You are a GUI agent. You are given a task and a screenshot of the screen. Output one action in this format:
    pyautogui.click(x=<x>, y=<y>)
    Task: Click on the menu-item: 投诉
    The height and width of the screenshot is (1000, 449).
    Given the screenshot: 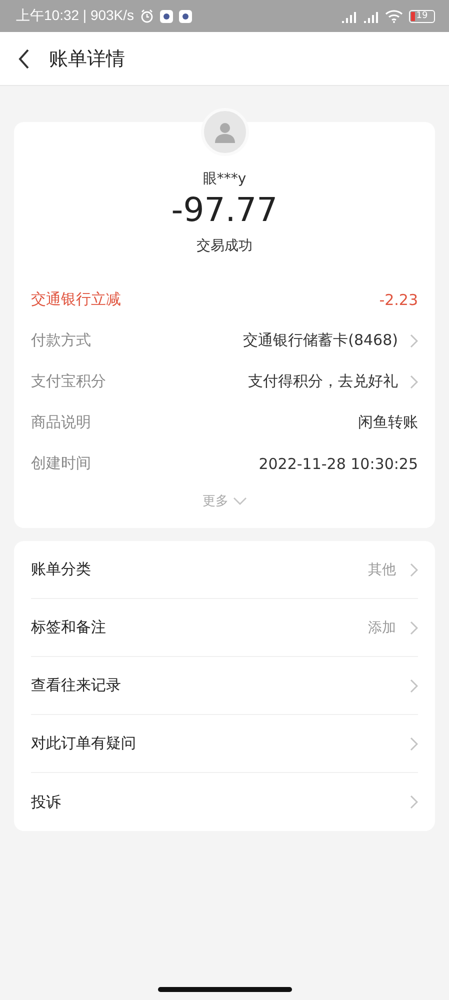 What is the action you would take?
    pyautogui.click(x=224, y=802)
    